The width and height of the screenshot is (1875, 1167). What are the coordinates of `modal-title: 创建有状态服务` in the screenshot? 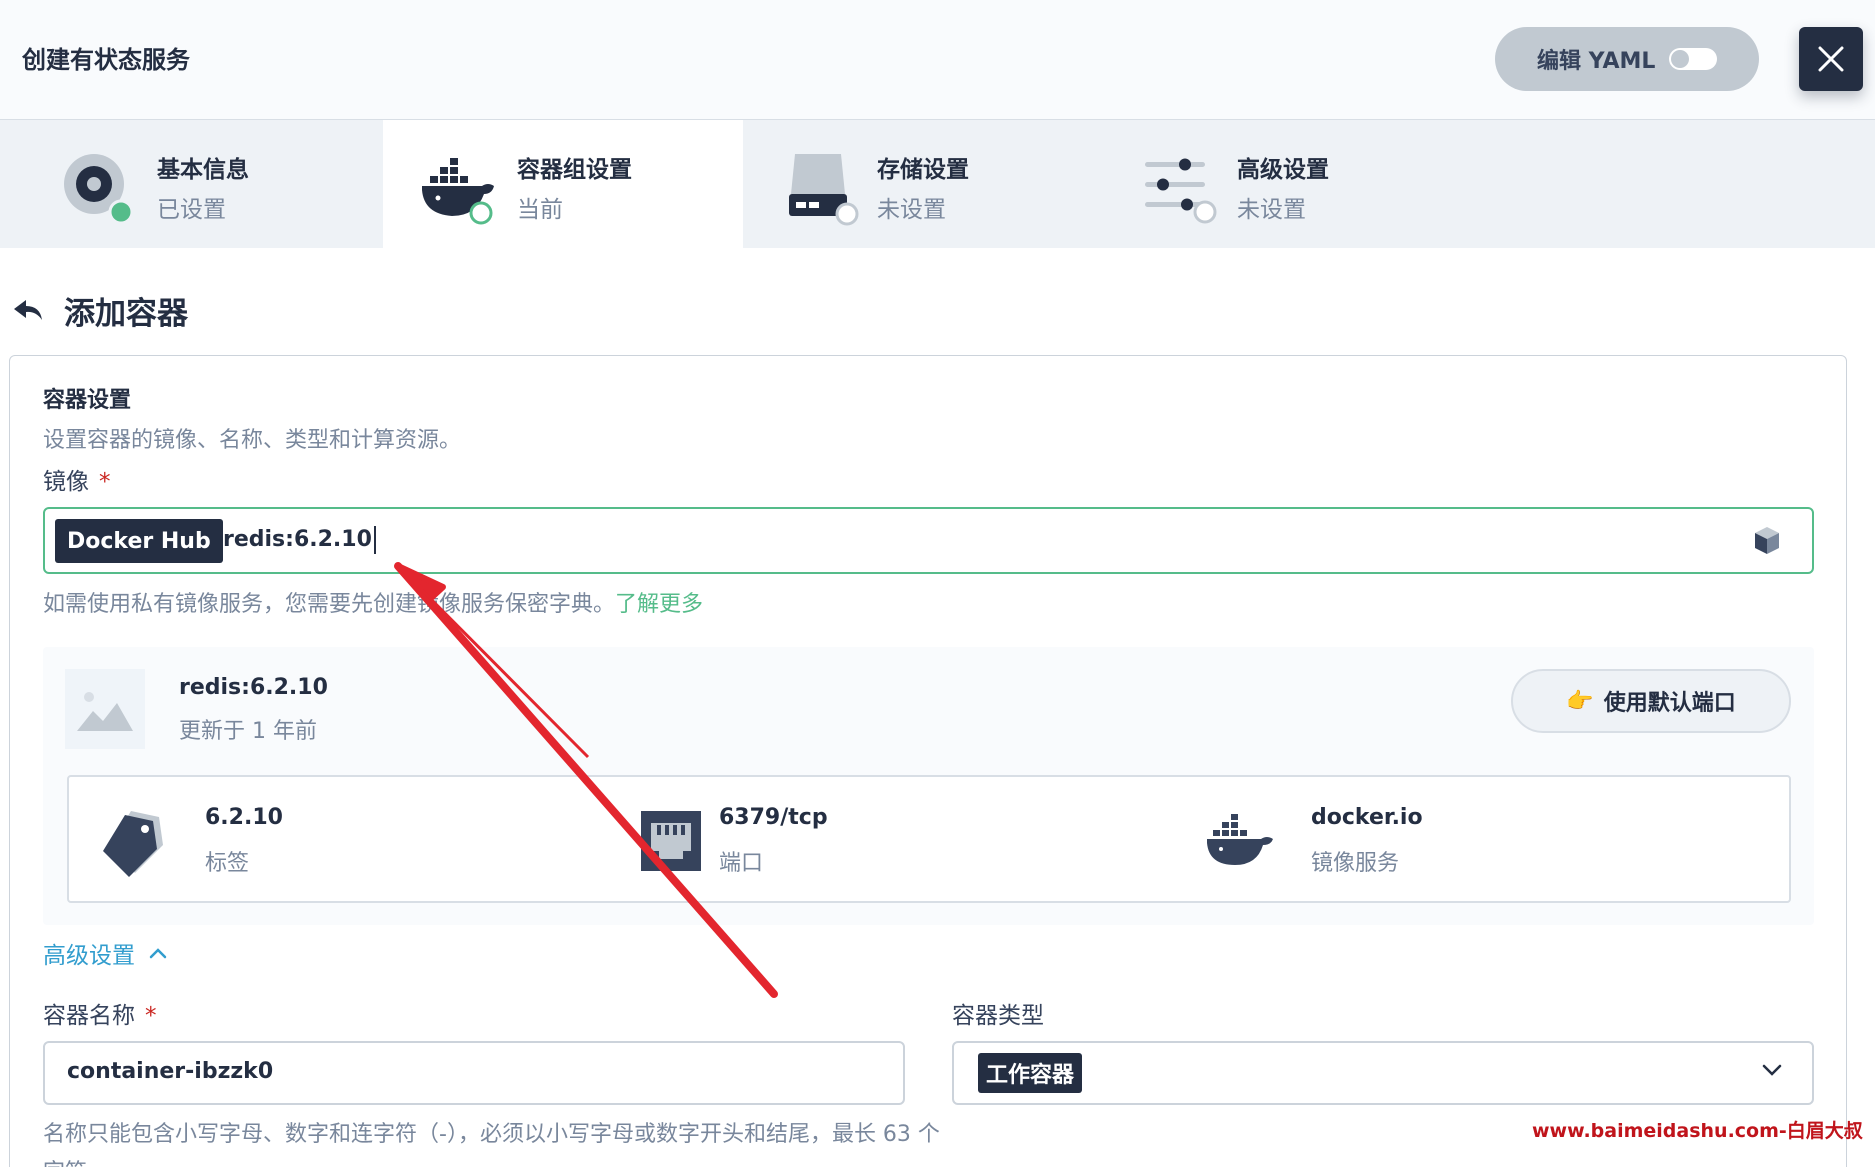 It's located at (106, 60).